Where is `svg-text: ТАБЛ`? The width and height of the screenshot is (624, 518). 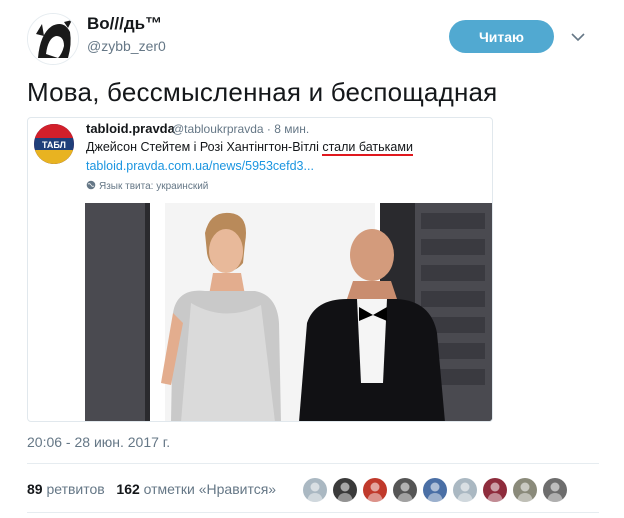 svg-text: ТАБЛ is located at coordinates (54, 145).